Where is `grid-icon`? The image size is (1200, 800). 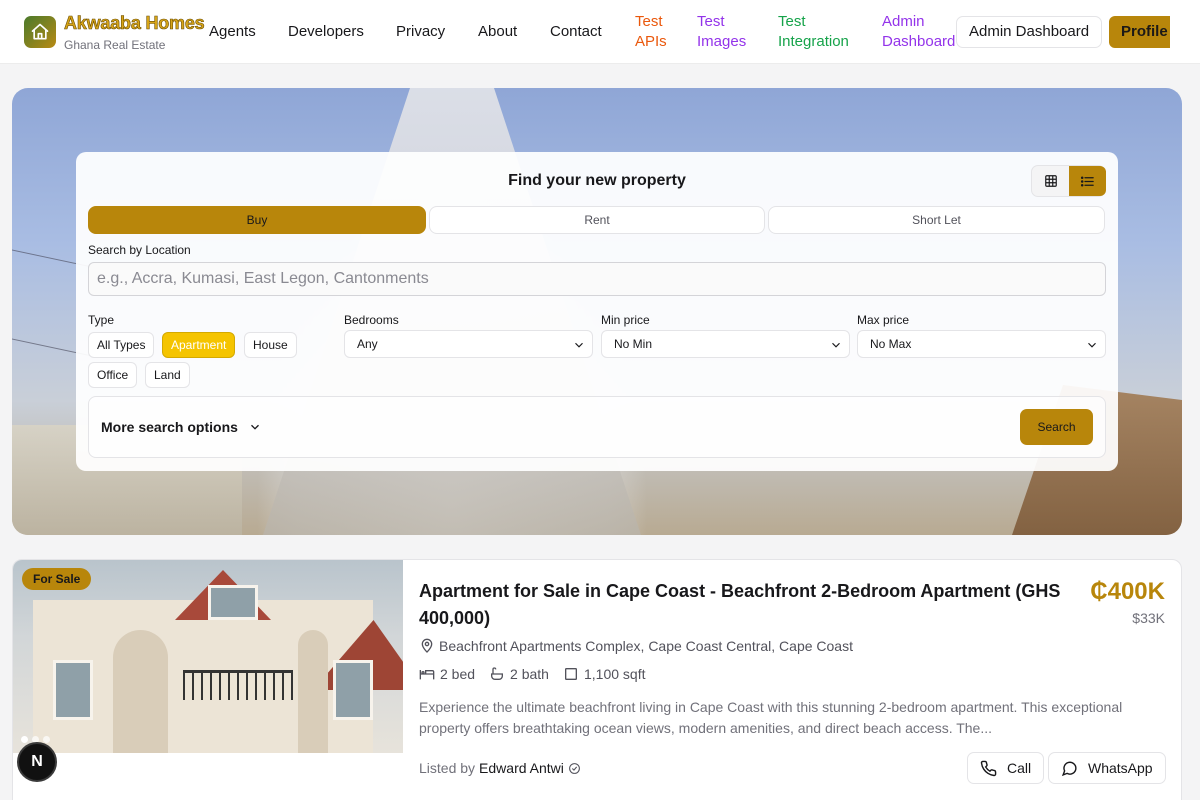
grid-icon is located at coordinates (1050, 181).